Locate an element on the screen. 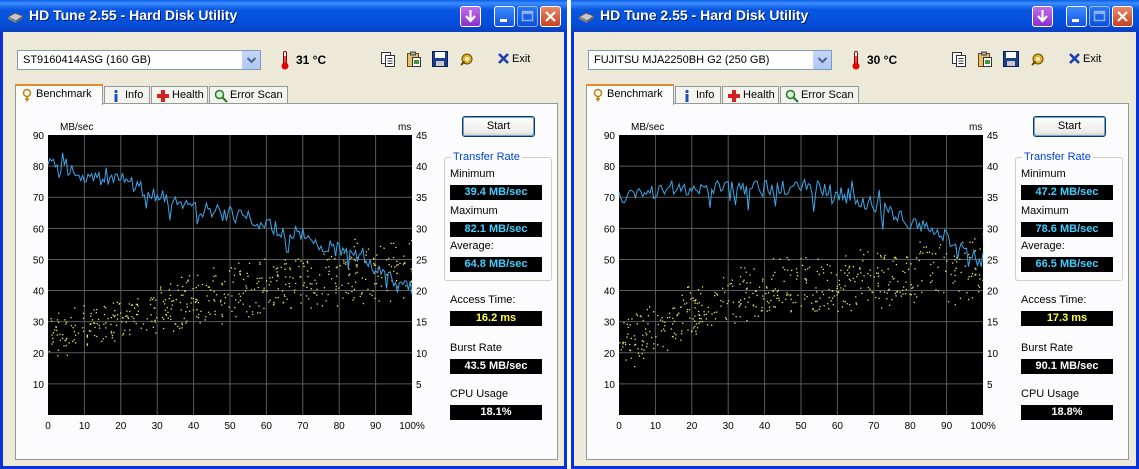 The width and height of the screenshot is (1139, 469). close-icon is located at coordinates (1122, 16).